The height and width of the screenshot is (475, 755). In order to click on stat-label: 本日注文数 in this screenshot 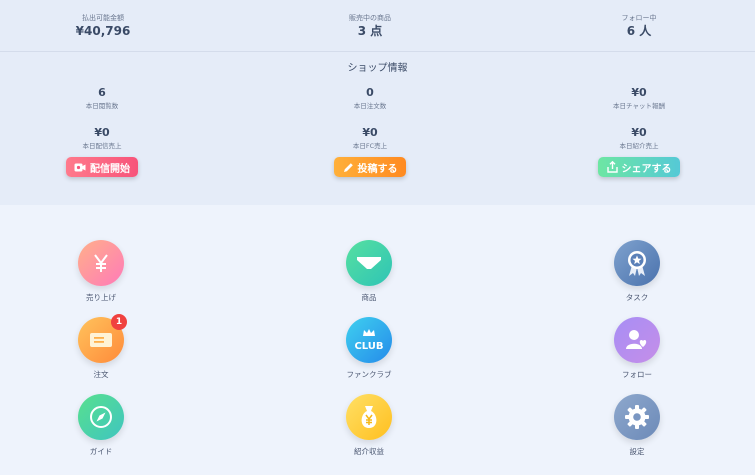, I will do `click(370, 106)`.